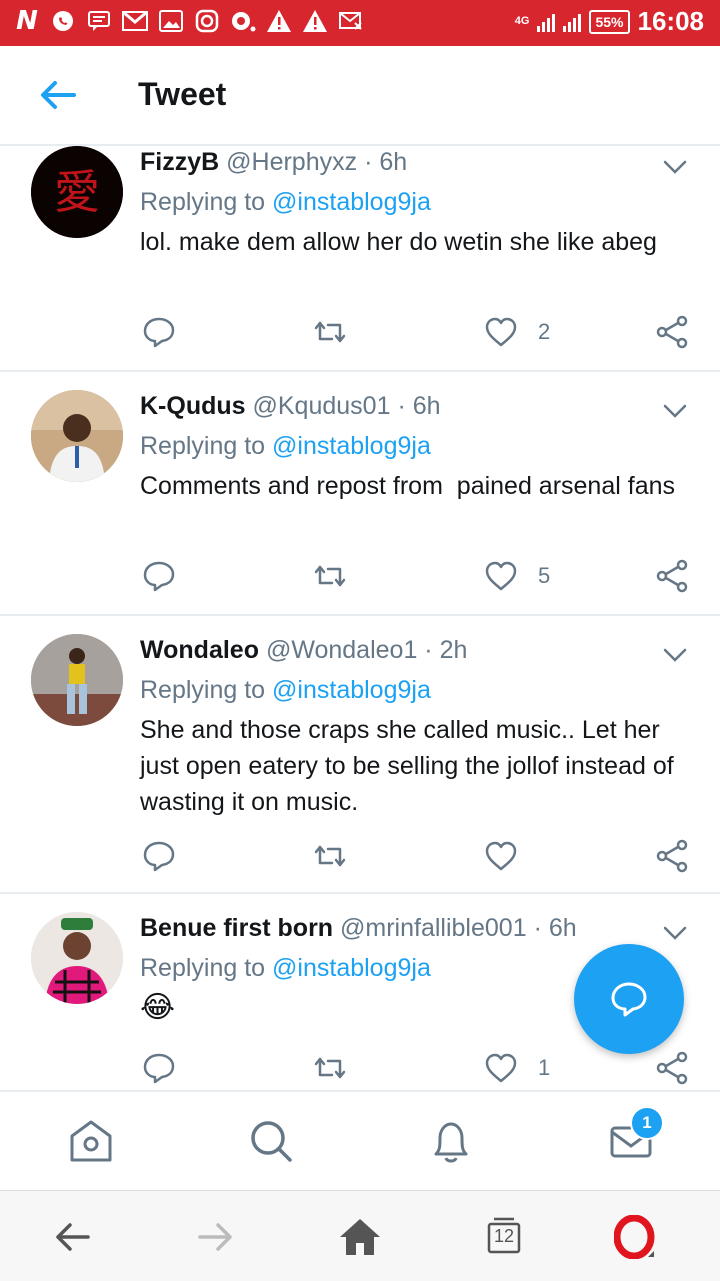 The image size is (720, 1281). I want to click on tweet-header: Wondaleo @Wondaleo1 · 2h, so click(303, 650).